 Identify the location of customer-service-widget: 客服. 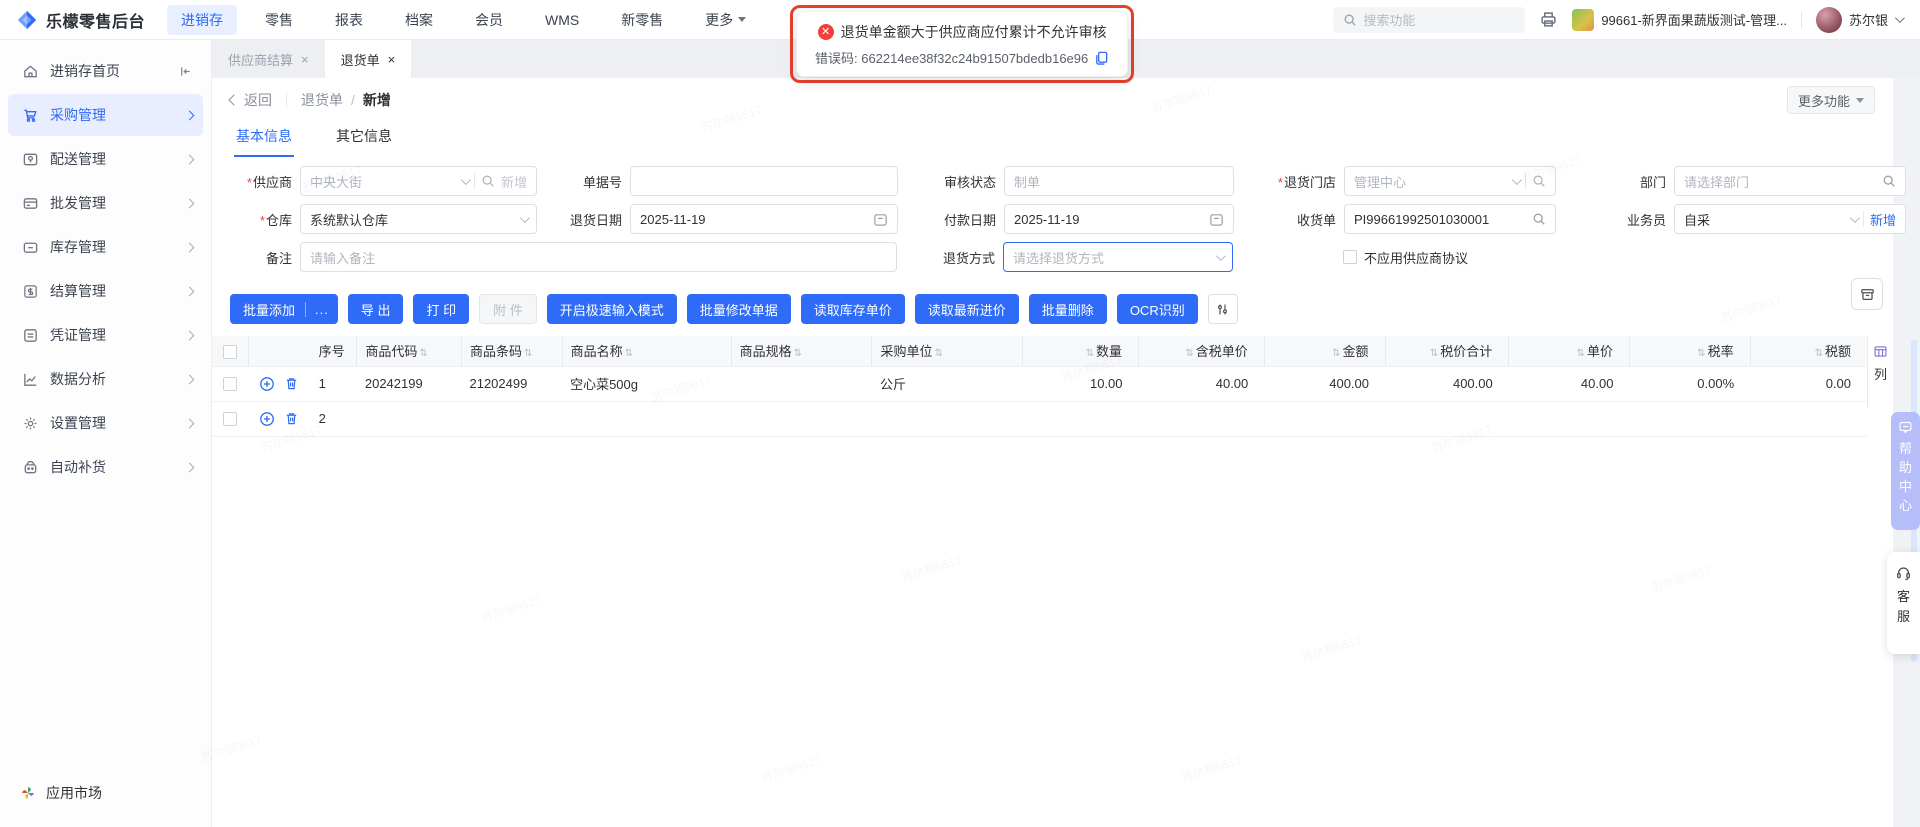
(1903, 603).